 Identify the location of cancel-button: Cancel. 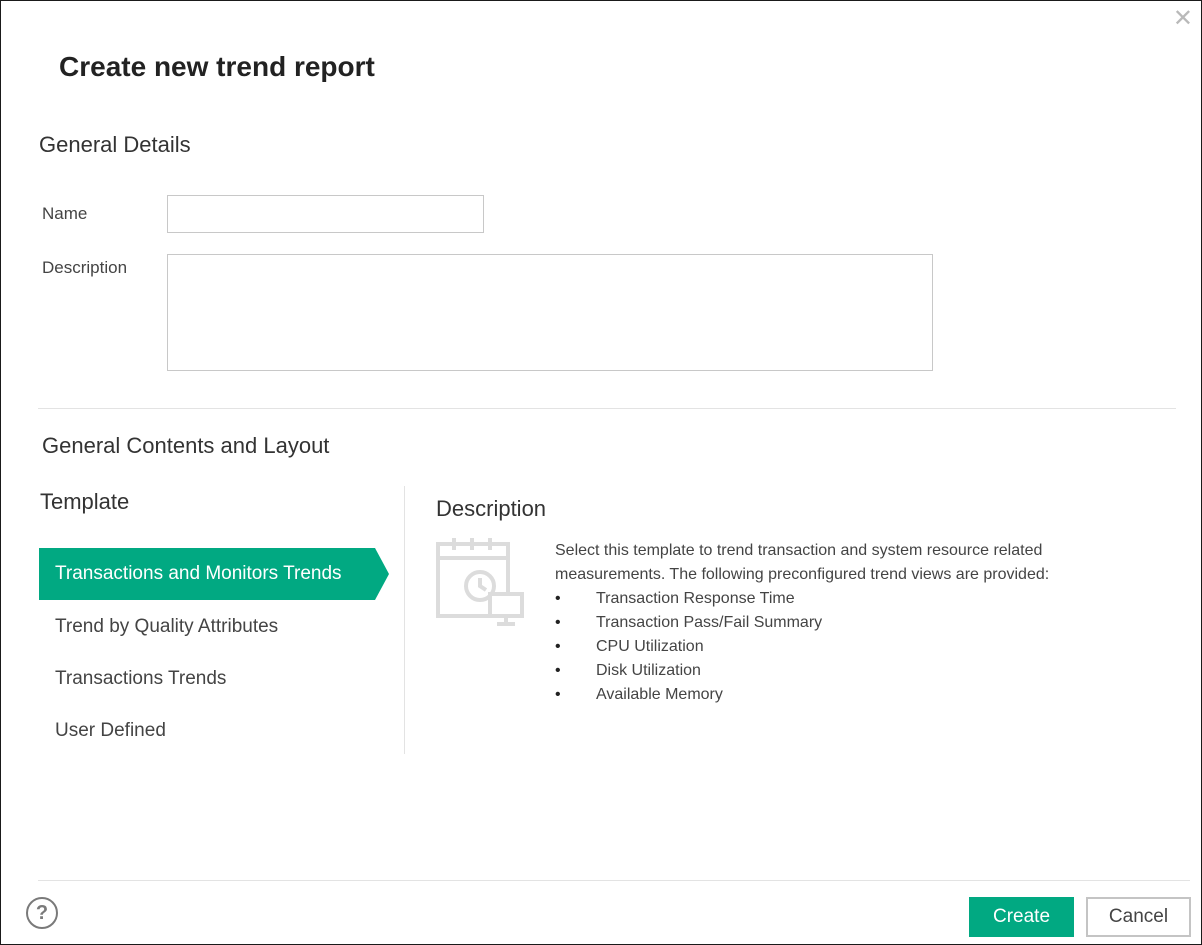
(1138, 917).